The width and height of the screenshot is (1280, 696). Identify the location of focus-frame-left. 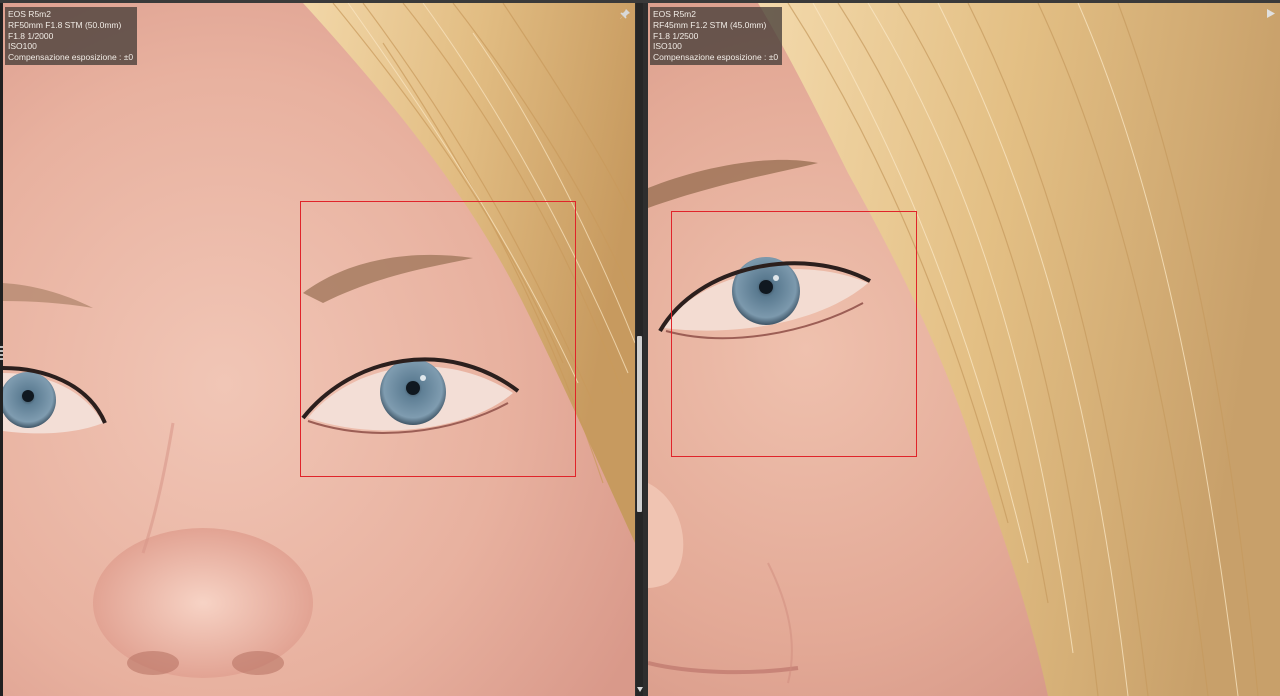
(438, 339).